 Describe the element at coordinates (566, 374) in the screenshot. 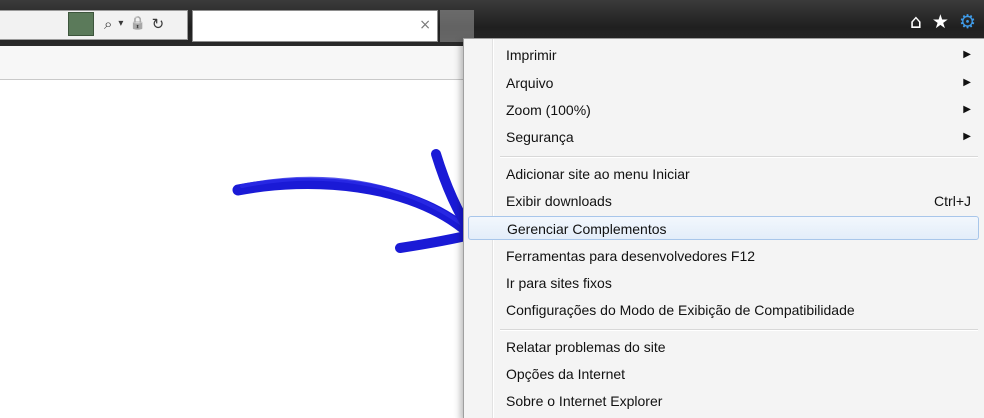

I see `menu-item-label: Opções da Internet` at that location.